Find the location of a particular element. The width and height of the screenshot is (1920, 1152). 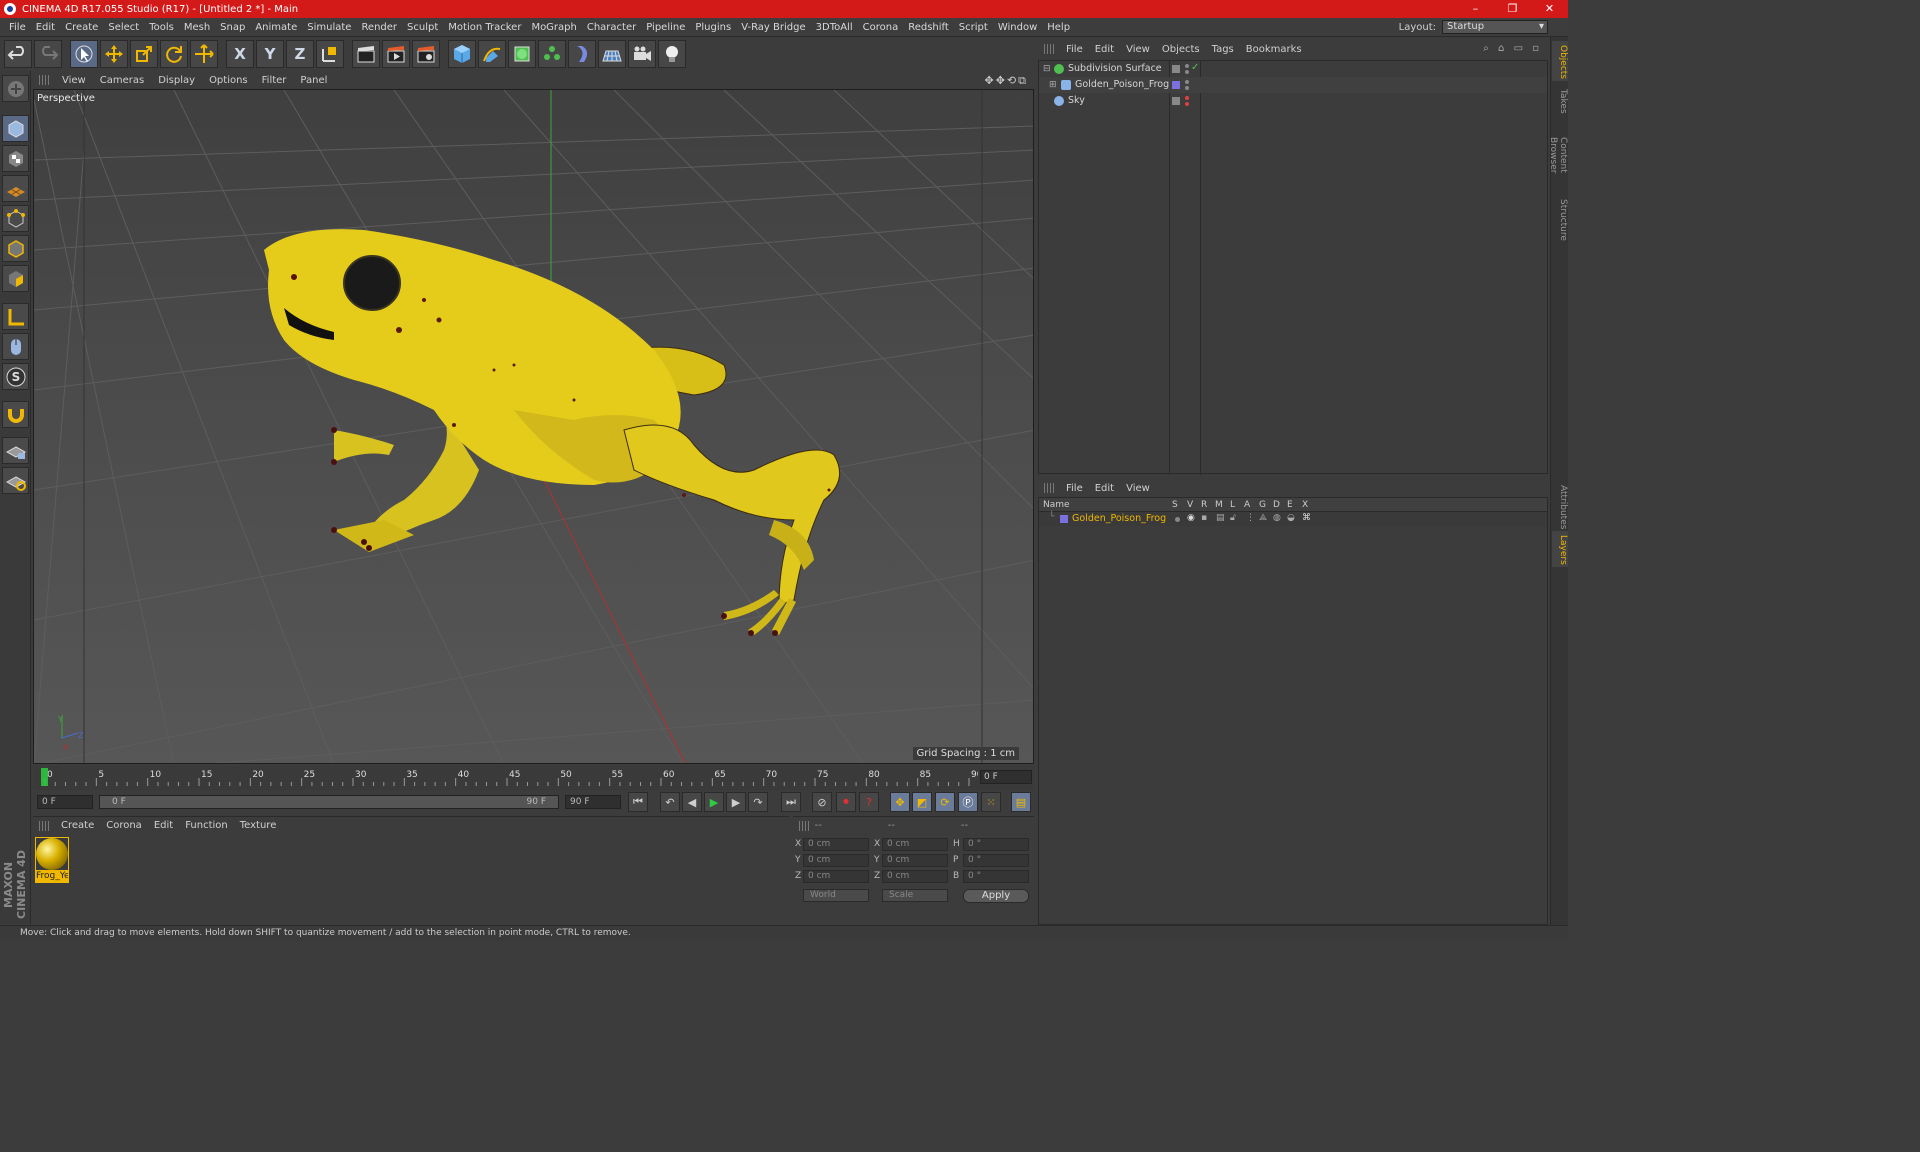

layer-render-icon: ▪ is located at coordinates (1204, 518).